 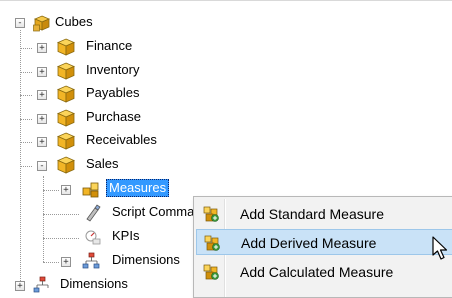 I want to click on menu-item-label: Add Standard Measure, so click(x=312, y=214).